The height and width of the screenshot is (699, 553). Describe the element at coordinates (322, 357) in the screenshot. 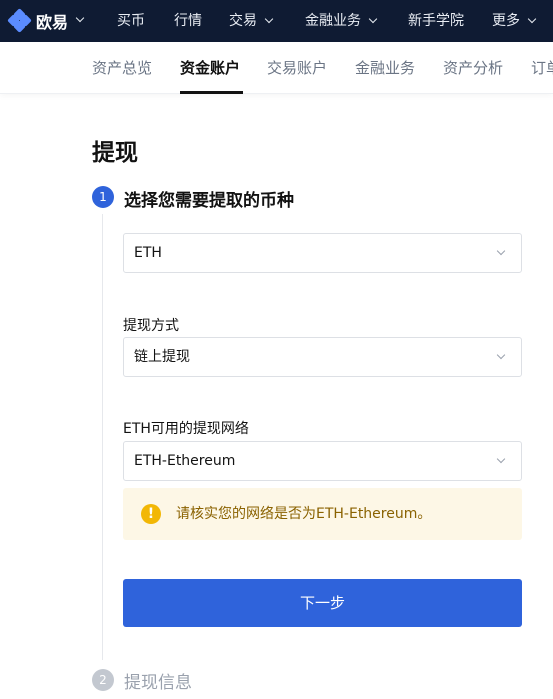

I see `withdraw-method-select: 链上提现` at that location.